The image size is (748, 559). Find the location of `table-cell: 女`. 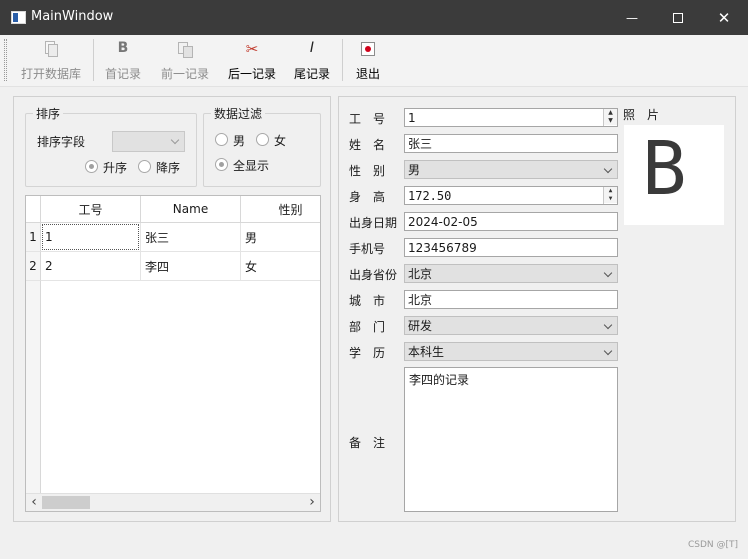

table-cell: 女 is located at coordinates (280, 266).